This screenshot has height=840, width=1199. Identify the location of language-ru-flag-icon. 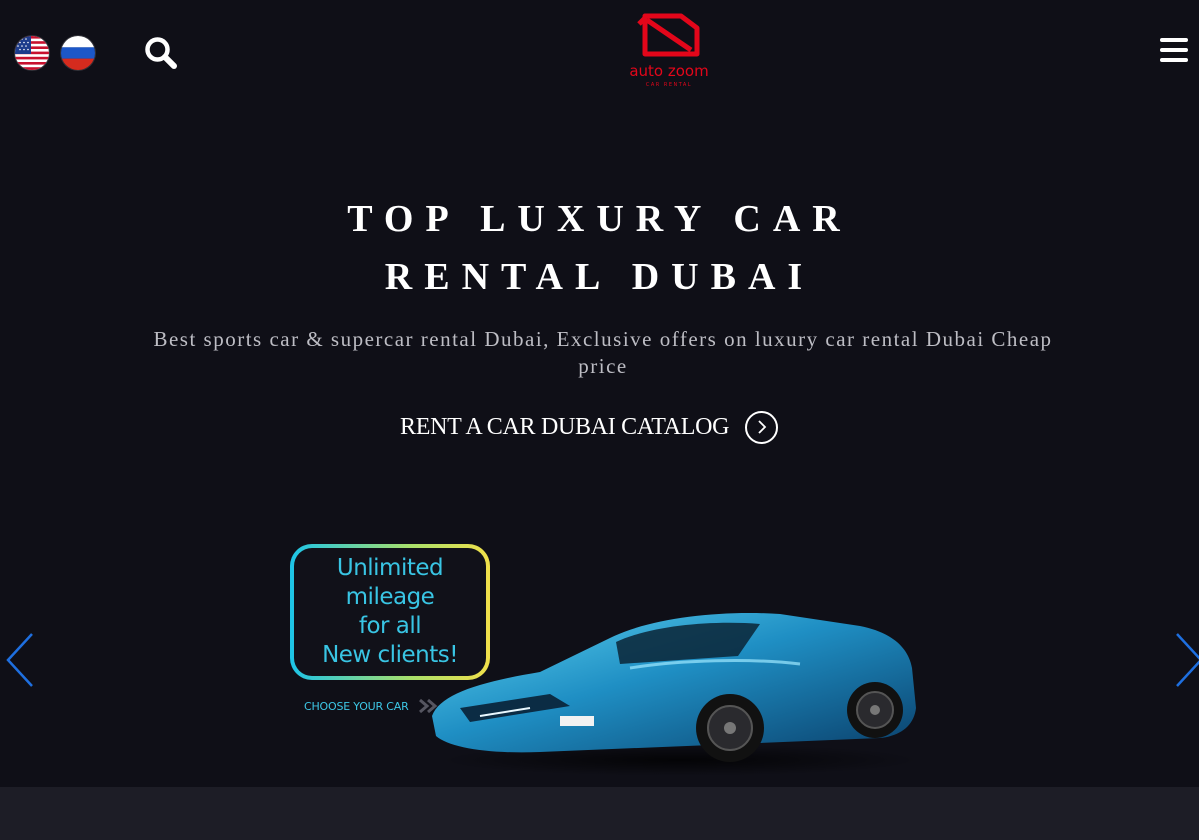
(78, 53).